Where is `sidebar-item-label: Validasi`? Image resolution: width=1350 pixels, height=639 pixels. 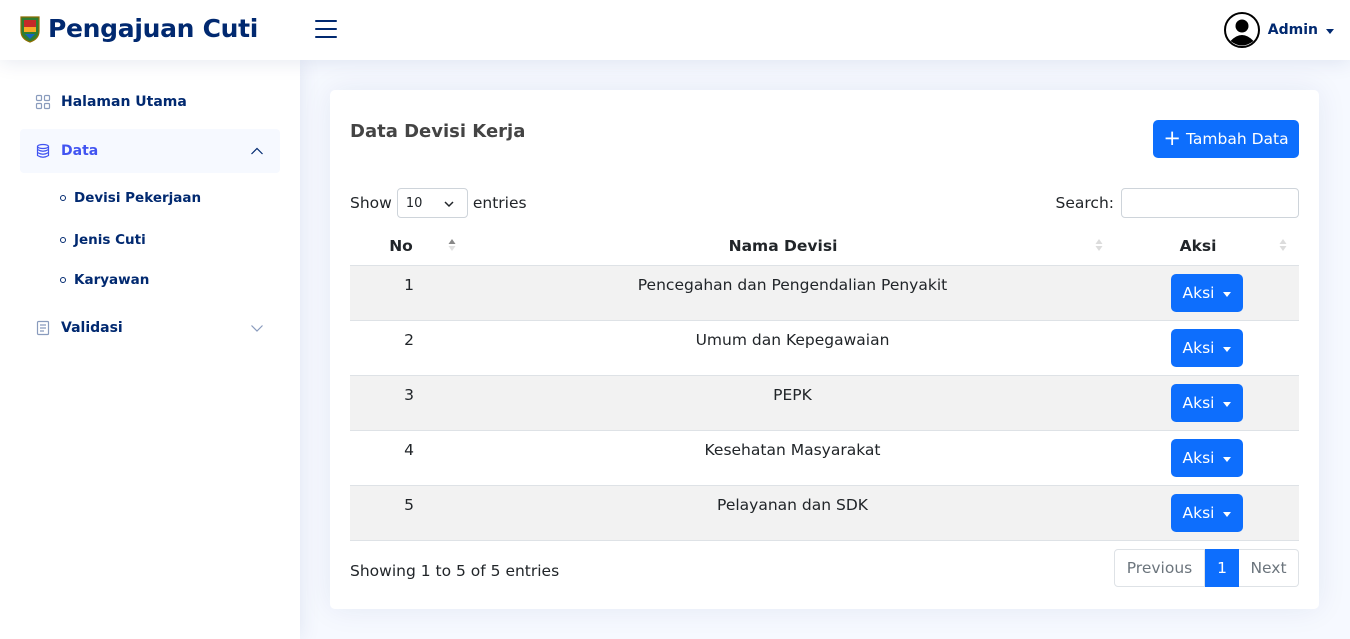
sidebar-item-label: Validasi is located at coordinates (92, 328).